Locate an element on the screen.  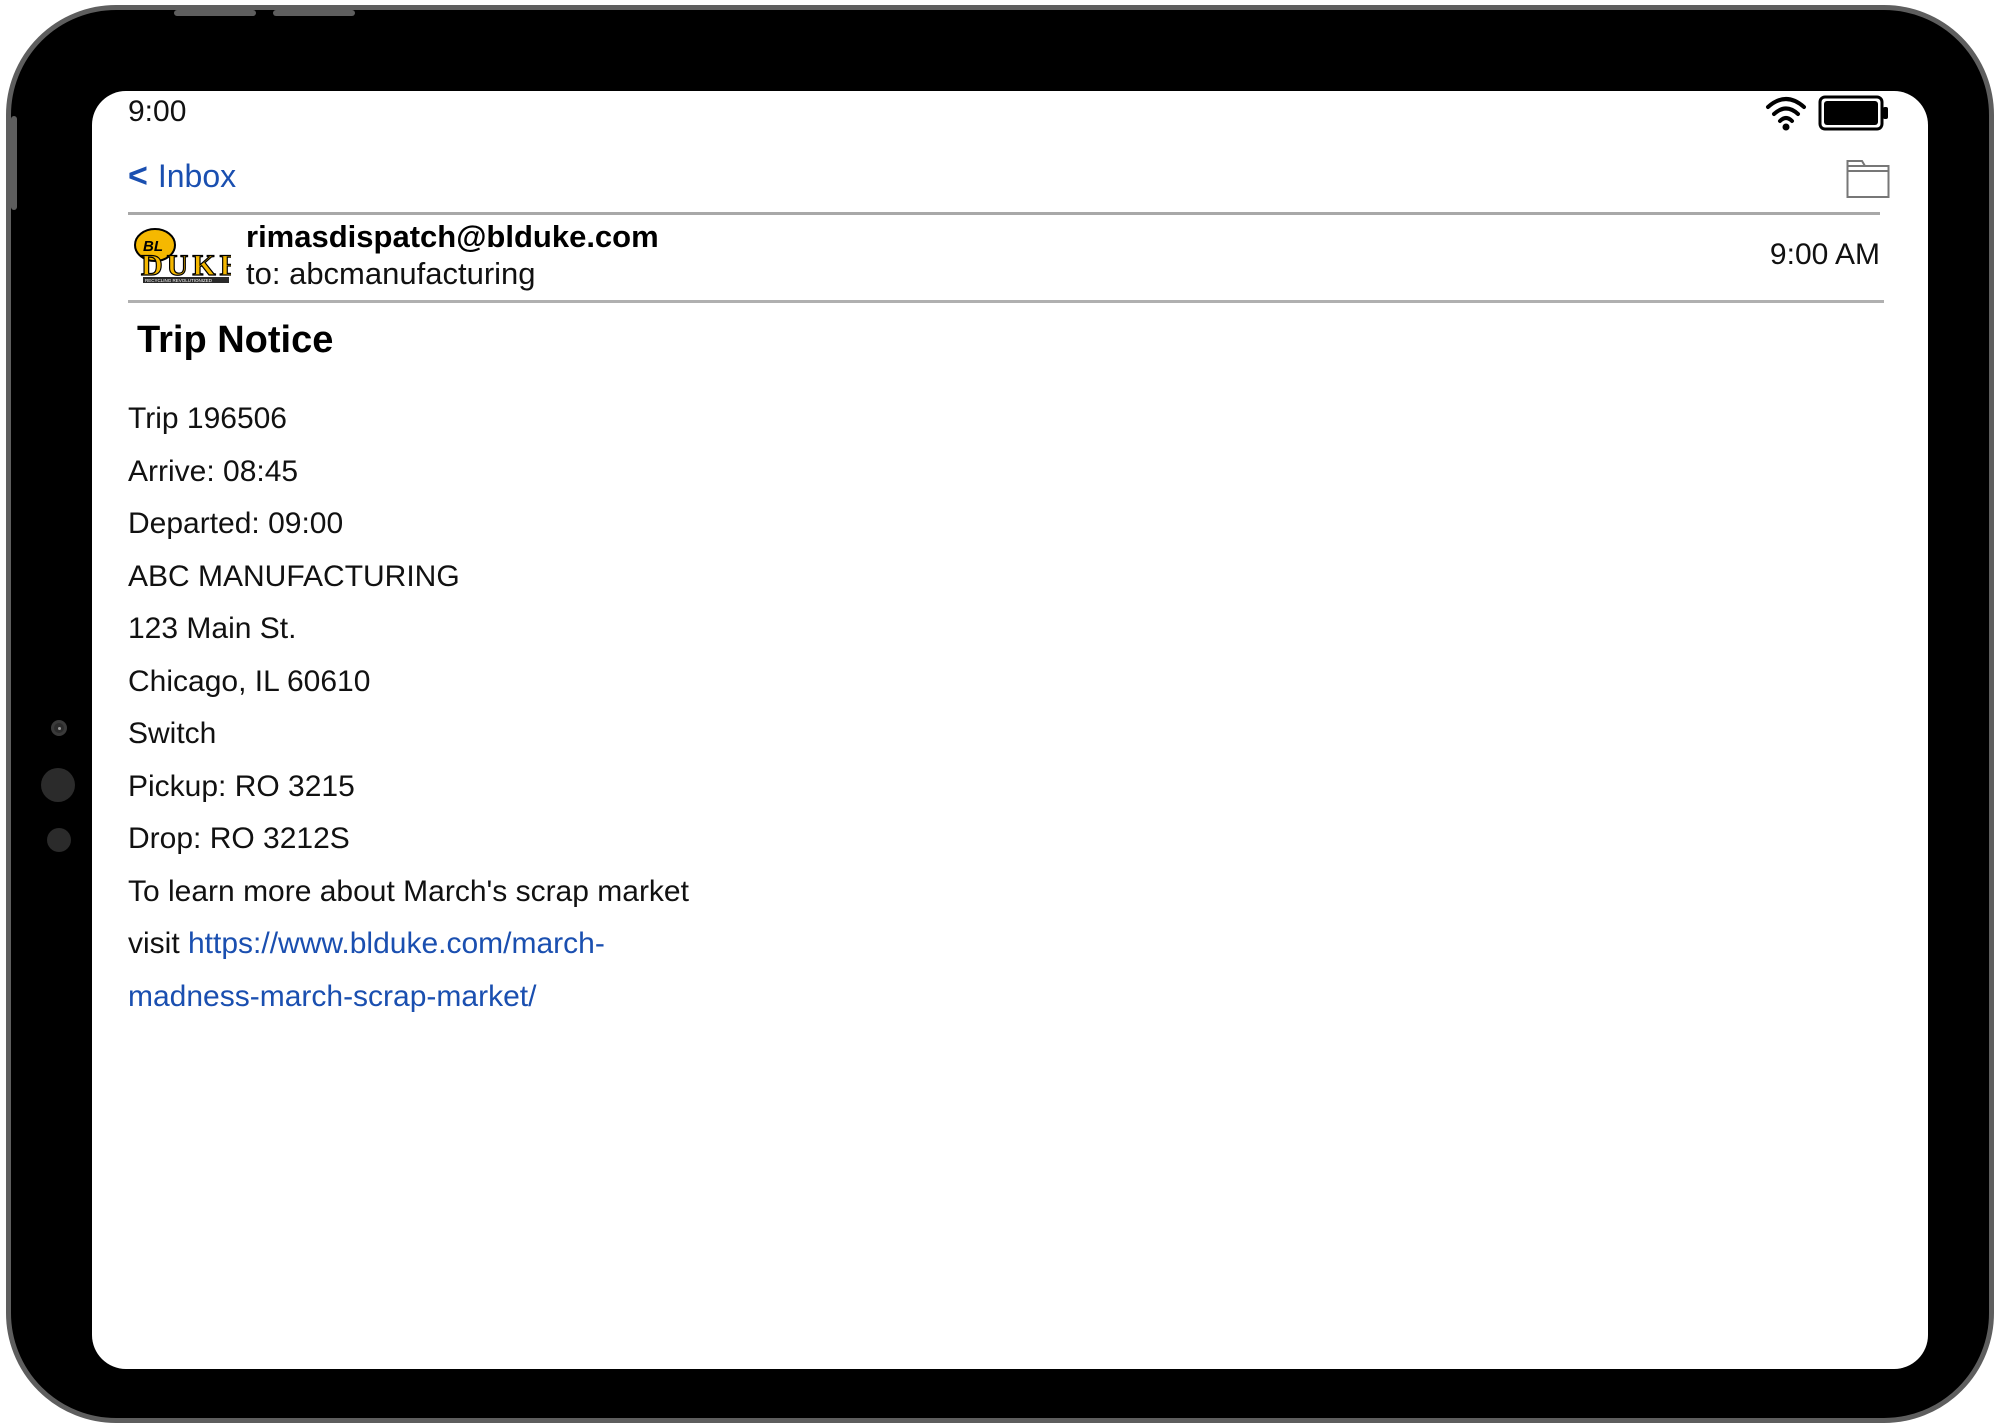
body-line-arrive: Arrive: 08:45 is located at coordinates (213, 471).